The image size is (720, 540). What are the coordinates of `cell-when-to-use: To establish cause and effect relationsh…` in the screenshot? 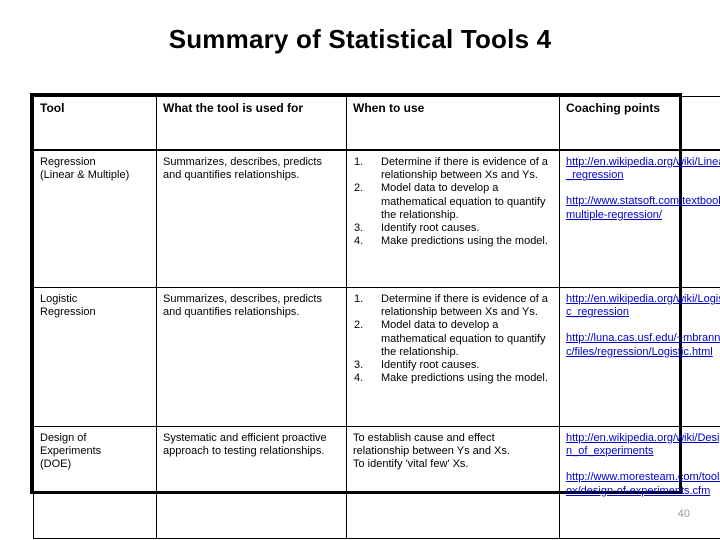 It's located at (453, 482).